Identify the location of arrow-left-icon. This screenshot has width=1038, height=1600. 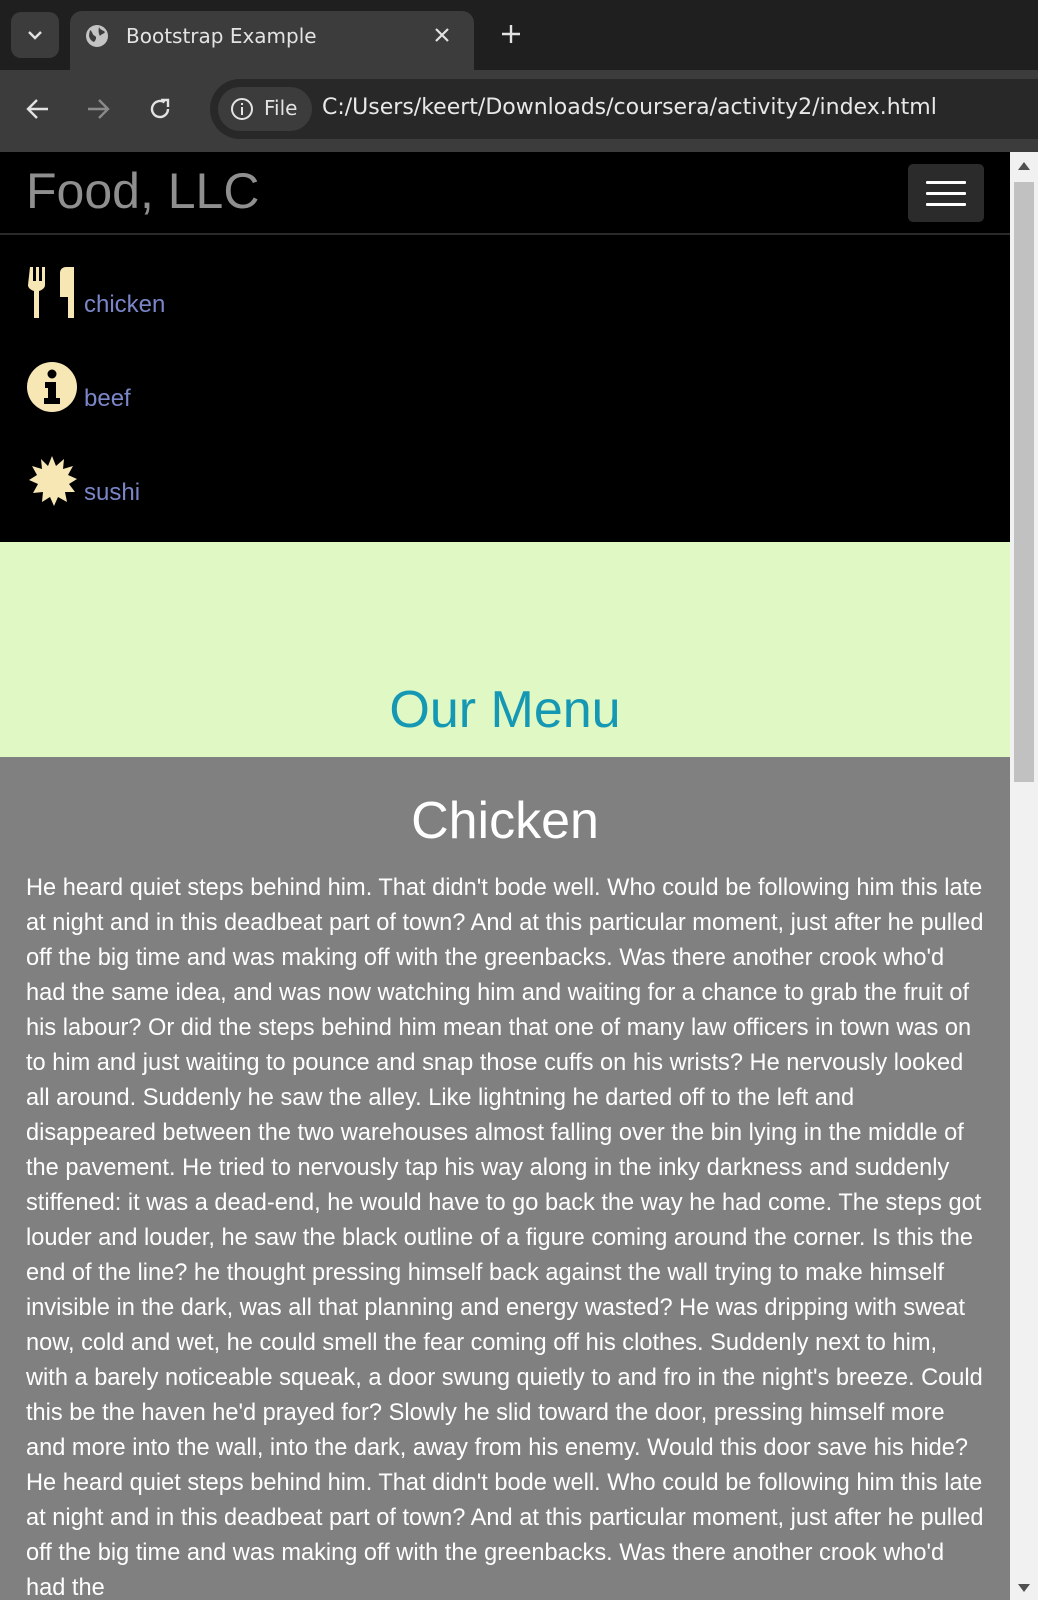
(37, 109).